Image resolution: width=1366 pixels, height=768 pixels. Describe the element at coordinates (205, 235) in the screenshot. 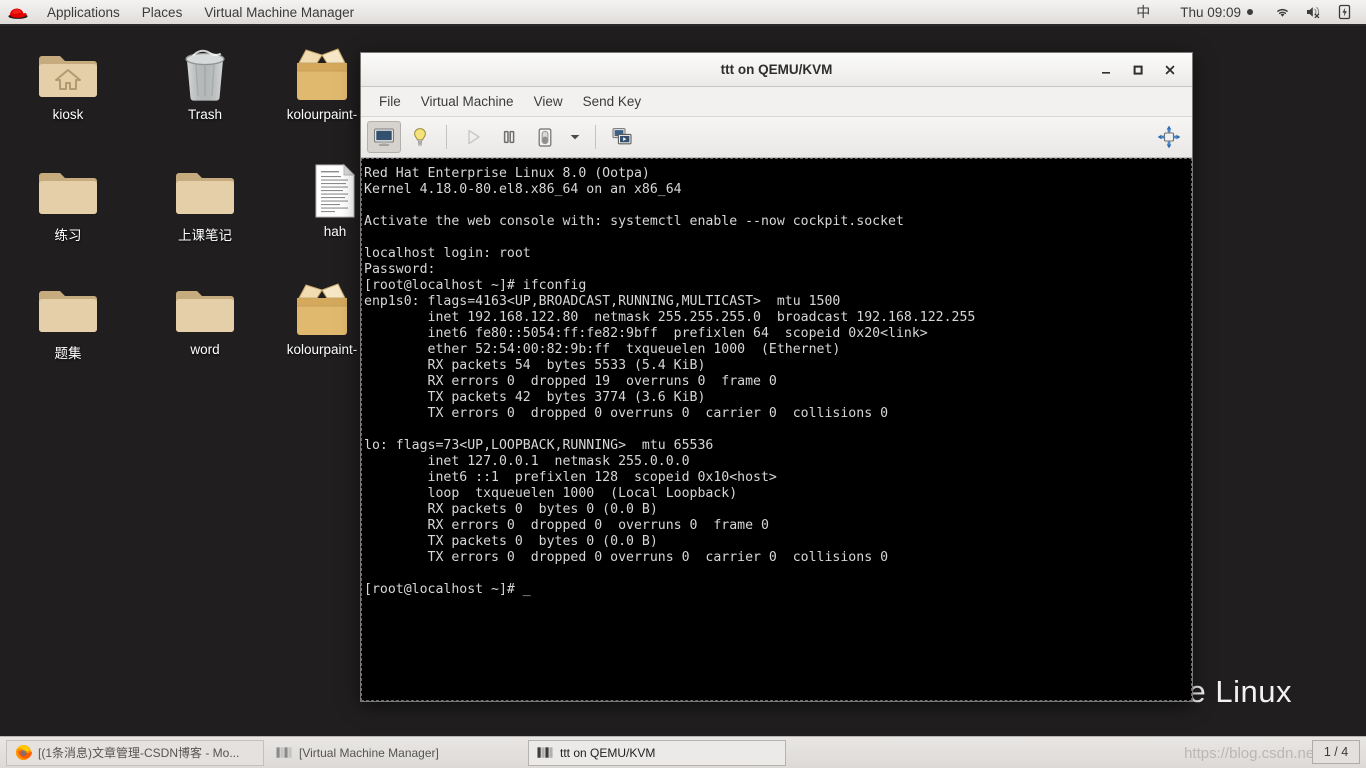

I see `desktop-icon-label: 上课笔记` at that location.